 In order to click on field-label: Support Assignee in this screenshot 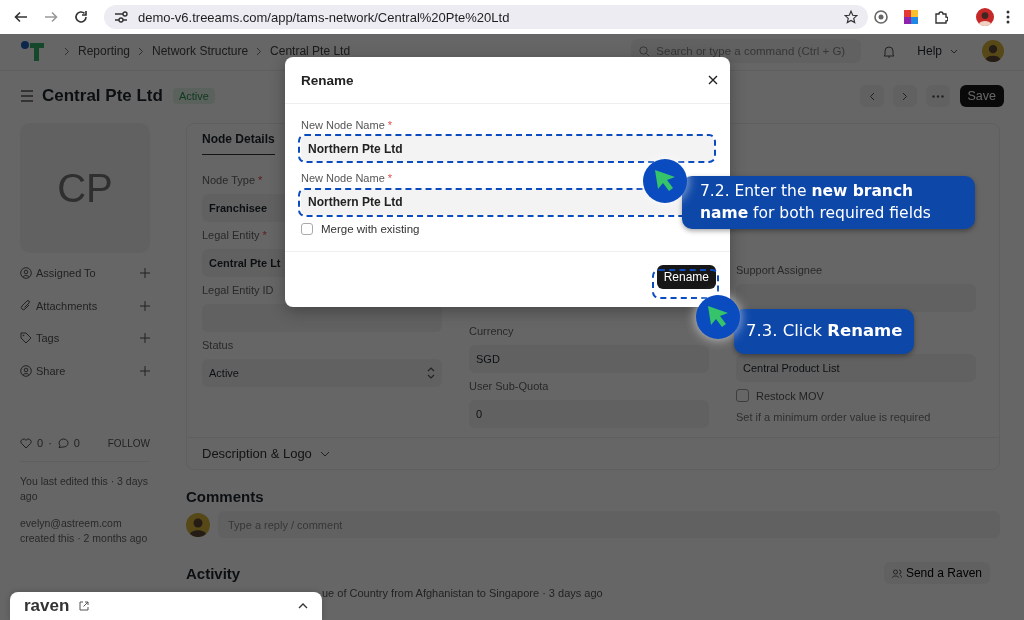, I will do `click(779, 270)`.